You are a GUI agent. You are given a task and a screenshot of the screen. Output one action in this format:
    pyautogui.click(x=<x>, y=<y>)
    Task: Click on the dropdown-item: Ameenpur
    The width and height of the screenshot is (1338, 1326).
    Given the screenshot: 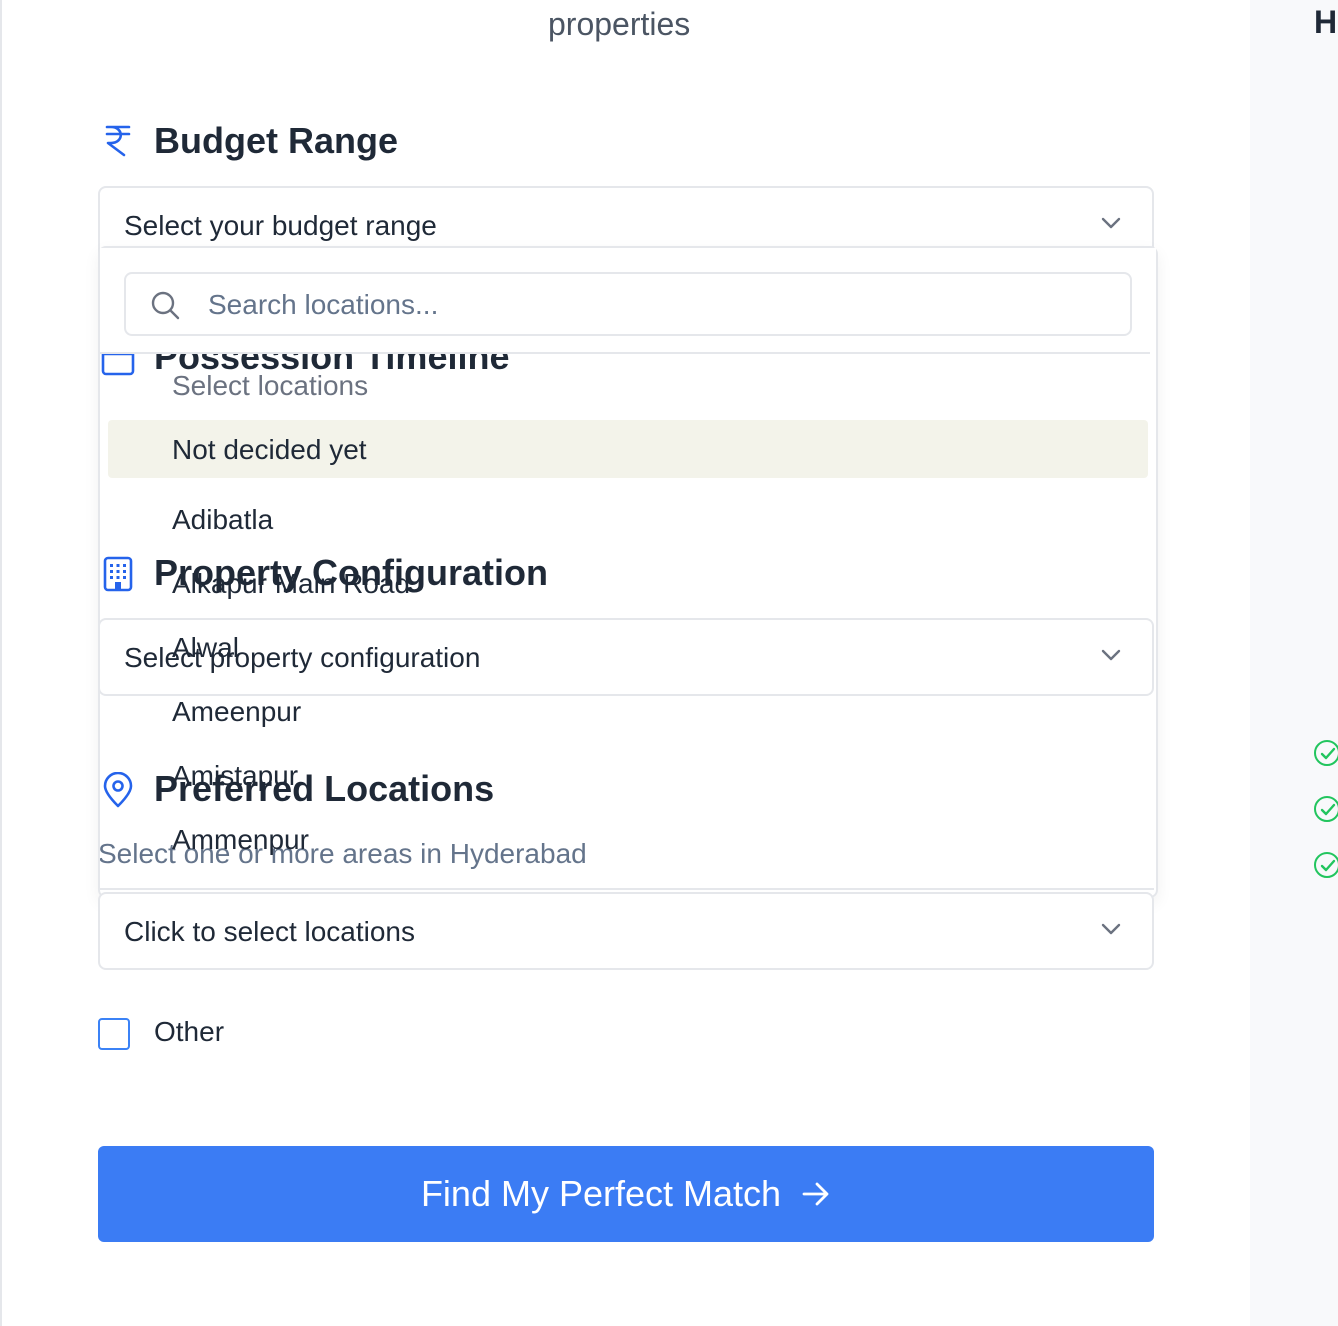 What is the action you would take?
    pyautogui.click(x=236, y=712)
    